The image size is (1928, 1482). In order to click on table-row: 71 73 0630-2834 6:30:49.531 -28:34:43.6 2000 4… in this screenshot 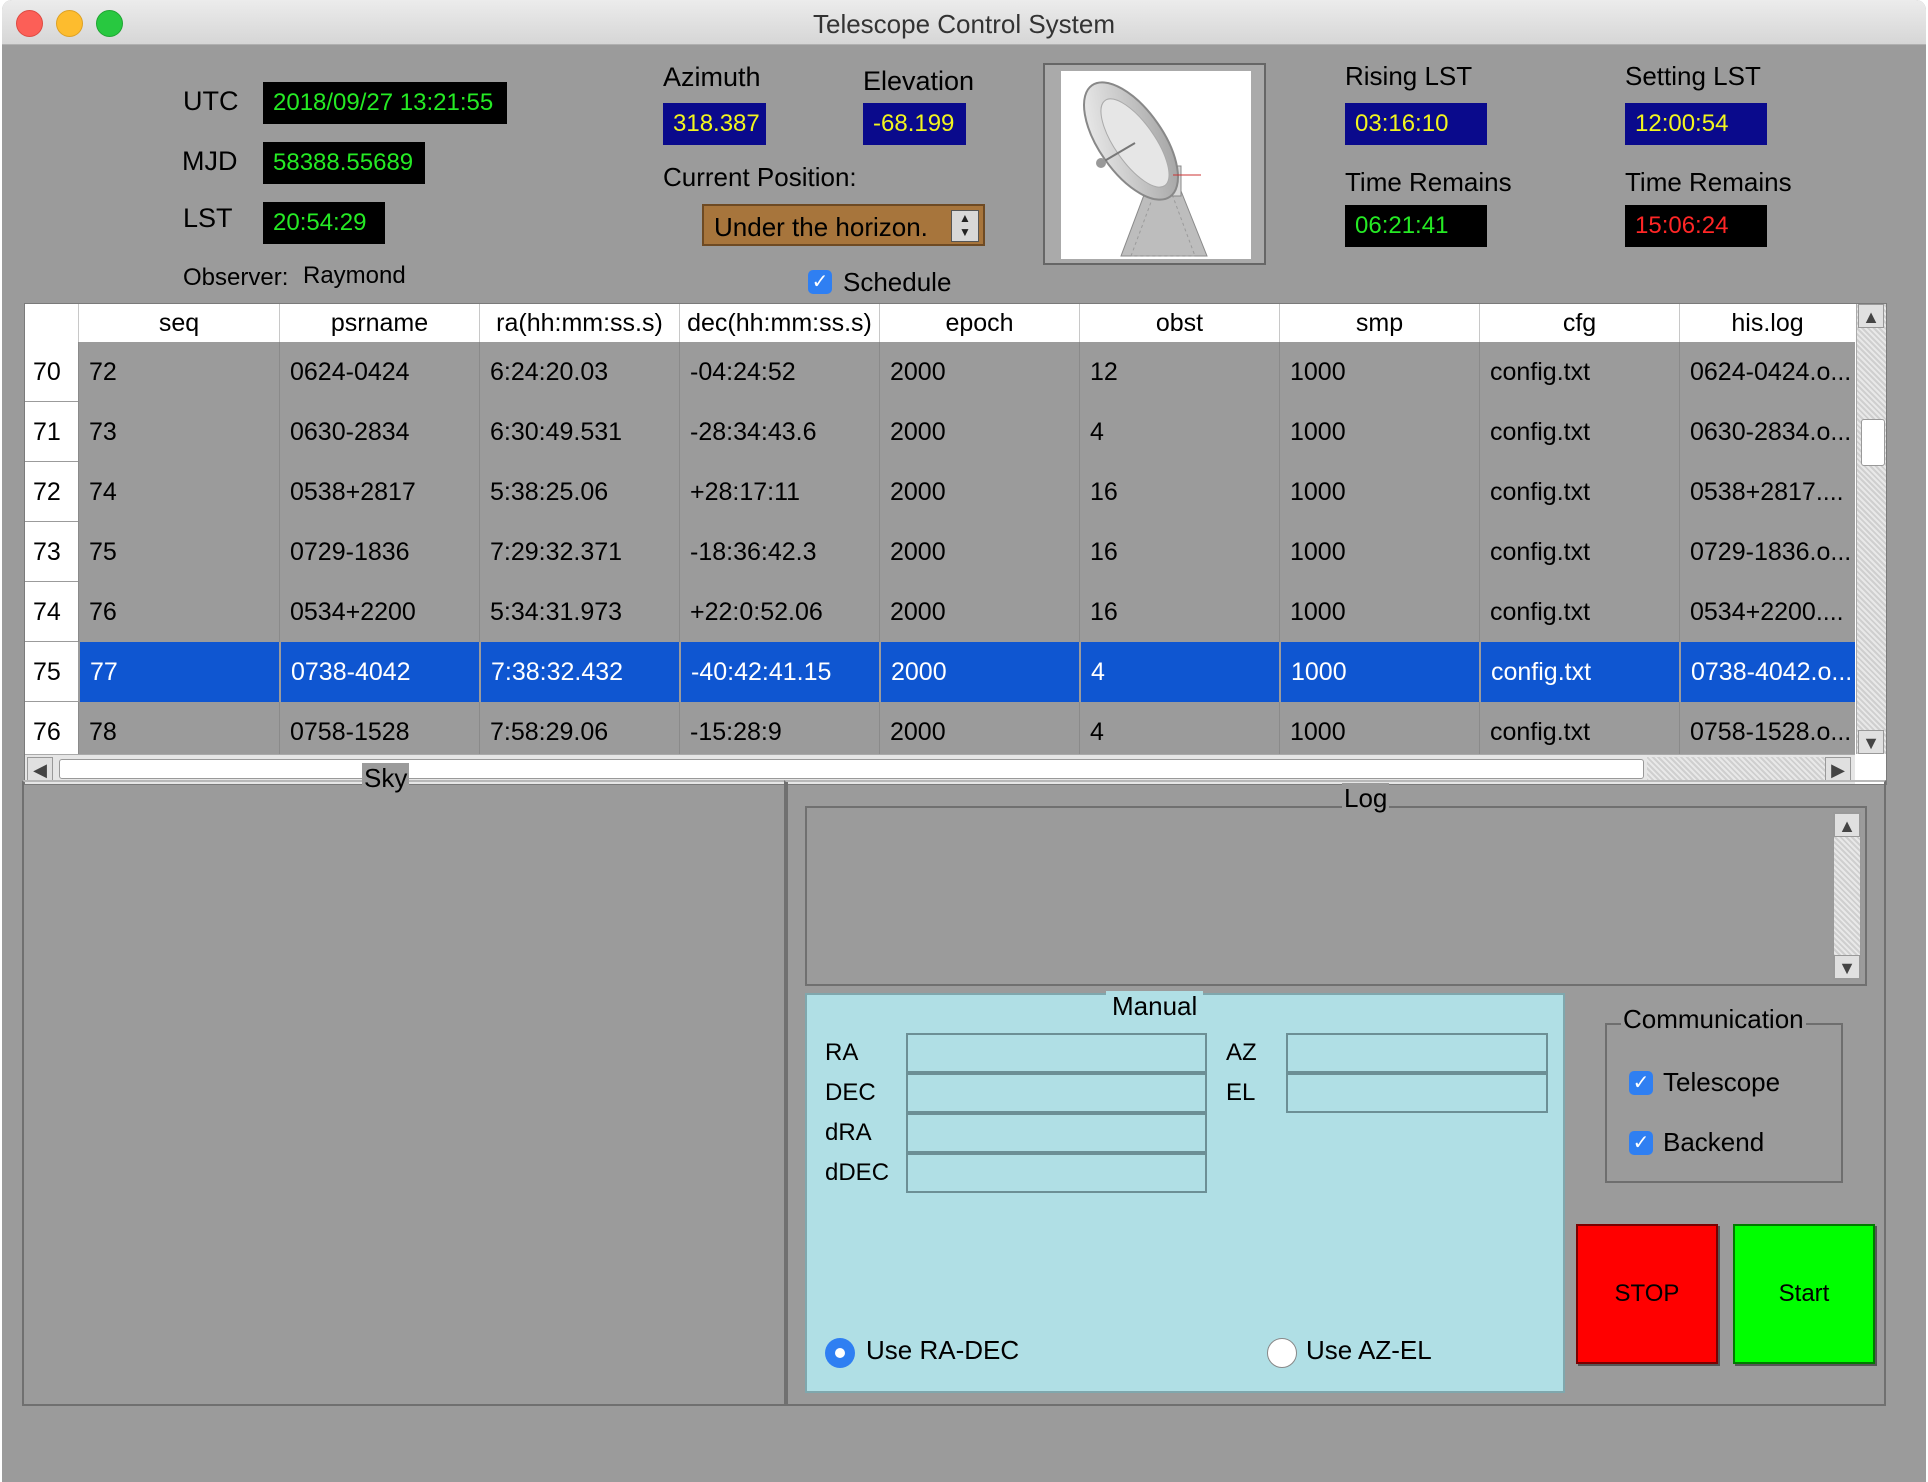, I will do `click(940, 432)`.